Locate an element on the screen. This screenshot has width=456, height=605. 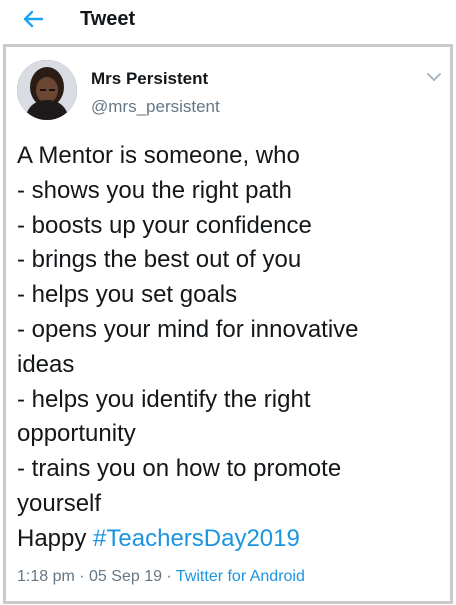
tweet-line: - helps you set goals is located at coordinates (127, 295).